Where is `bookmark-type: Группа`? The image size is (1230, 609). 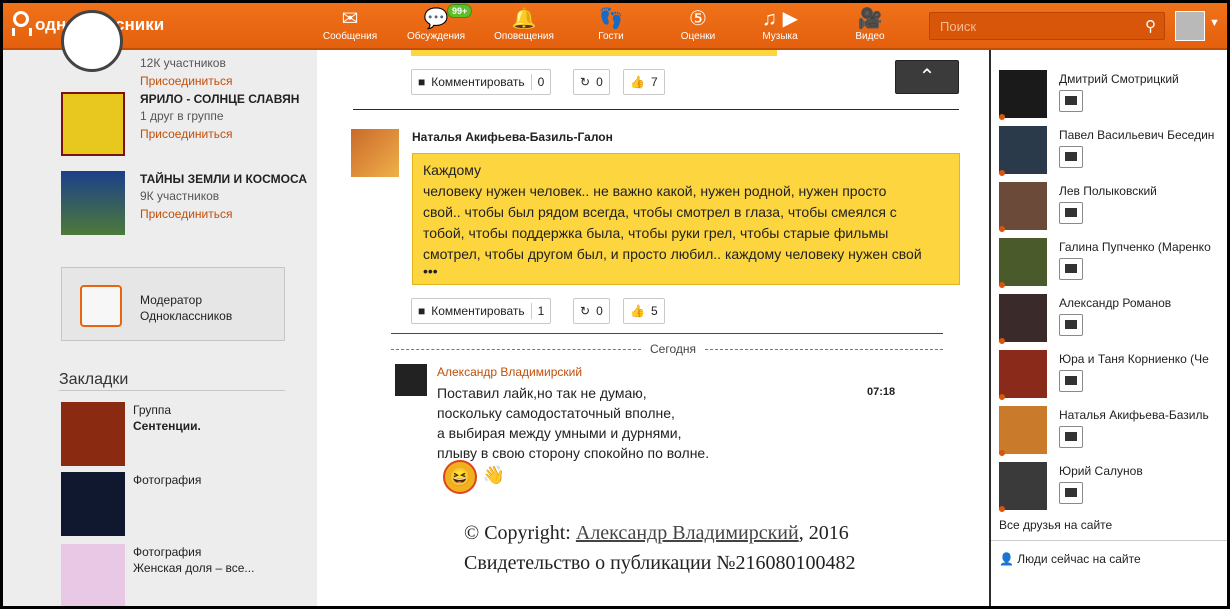
bookmark-type: Группа is located at coordinates (152, 410).